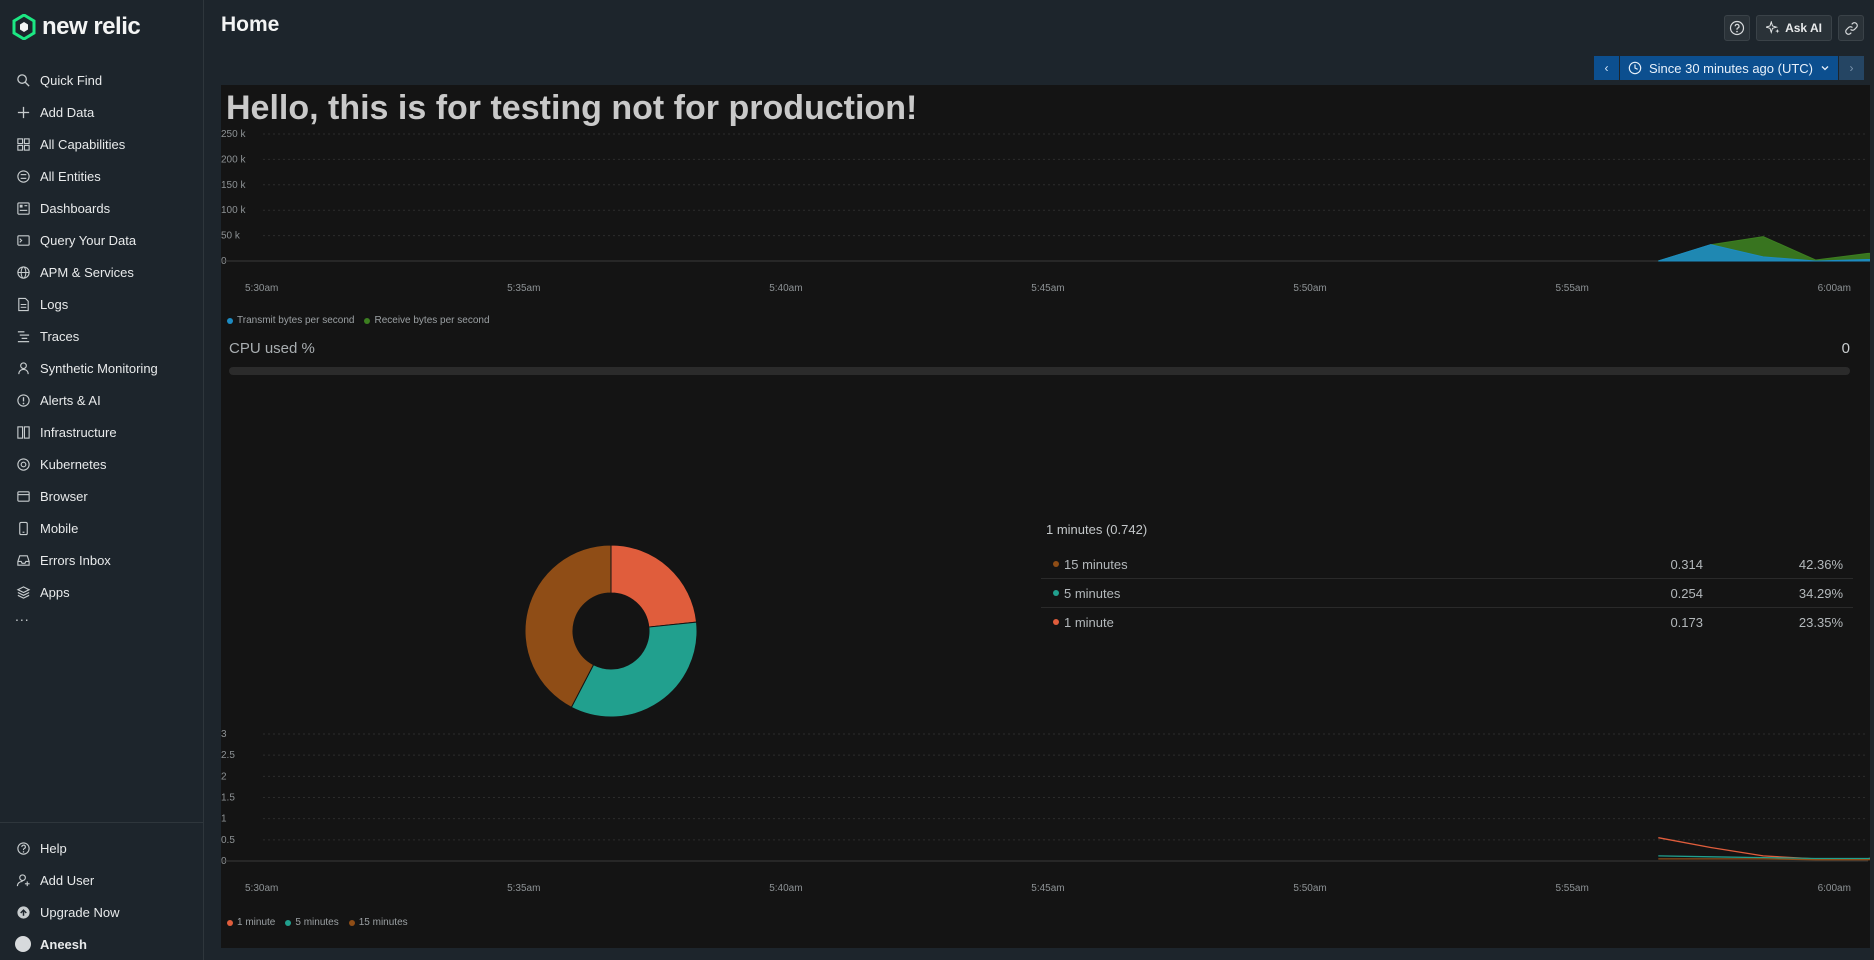  Describe the element at coordinates (55, 592) in the screenshot. I see `sidebar-item-label: Apps` at that location.